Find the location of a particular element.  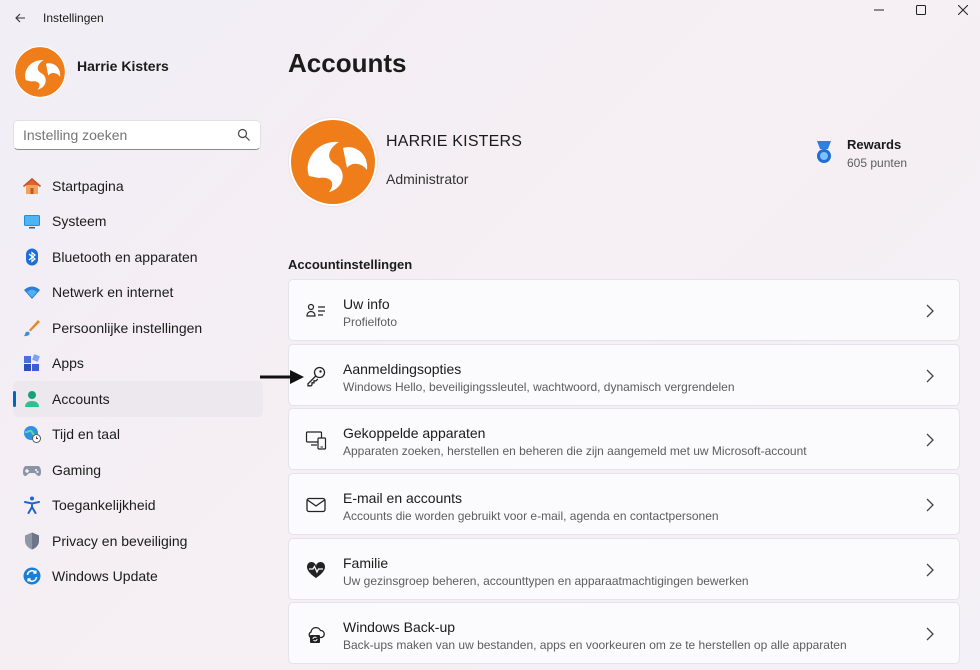

sidebar-item-label: Startpagina is located at coordinates (88, 185).